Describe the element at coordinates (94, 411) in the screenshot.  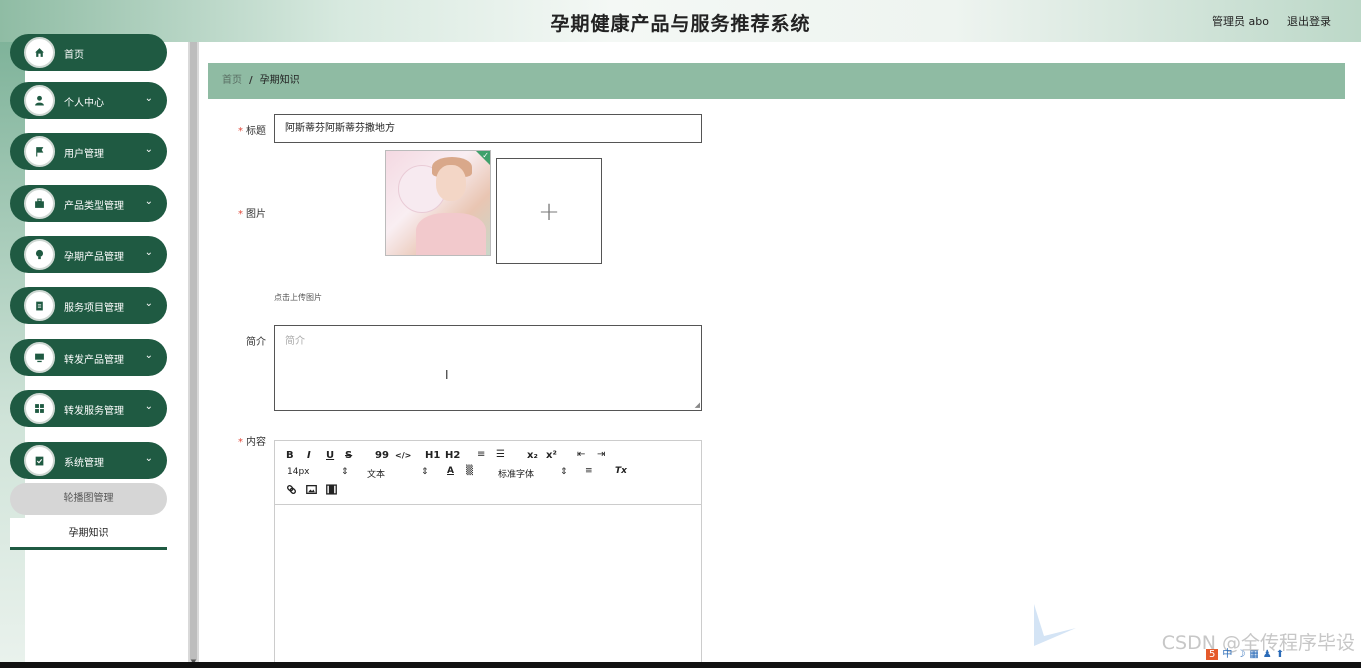
I see `sidebar-item-label: 转发服务管理` at that location.